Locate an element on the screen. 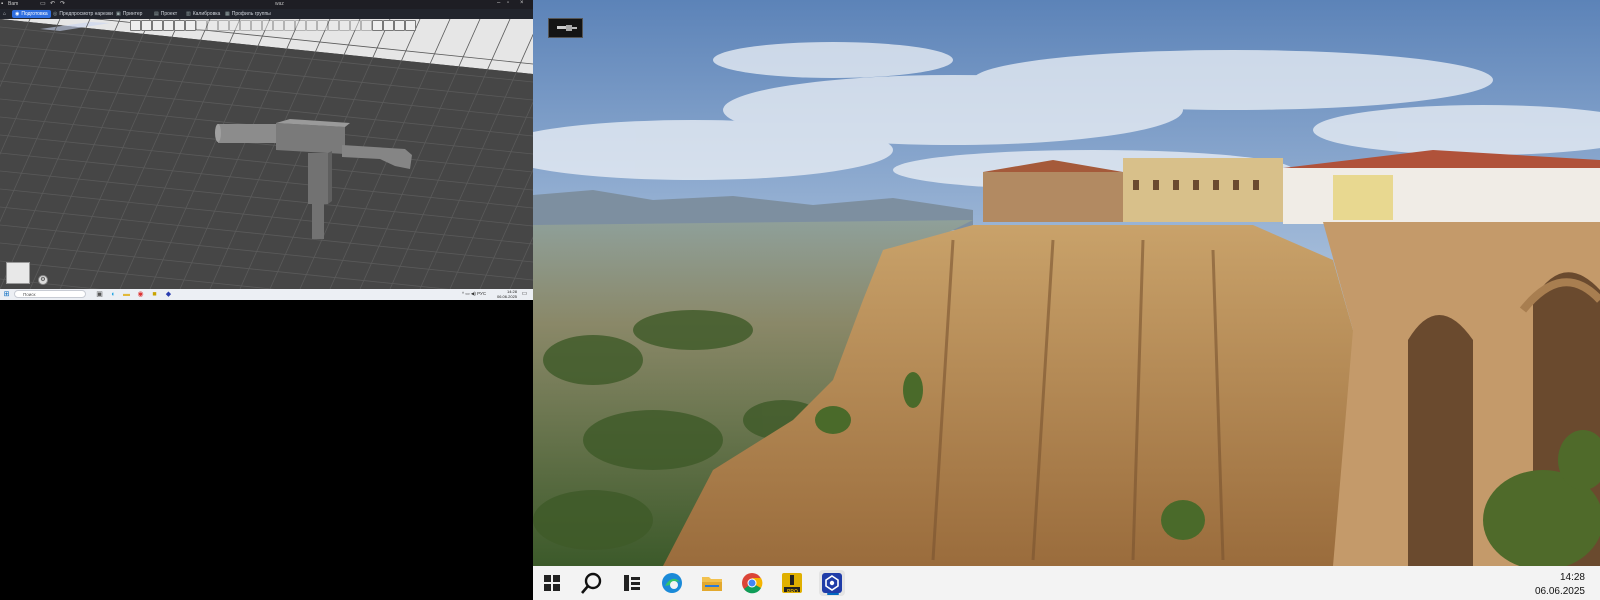  app-pro-icon: ■ is located at coordinates (154, 294).